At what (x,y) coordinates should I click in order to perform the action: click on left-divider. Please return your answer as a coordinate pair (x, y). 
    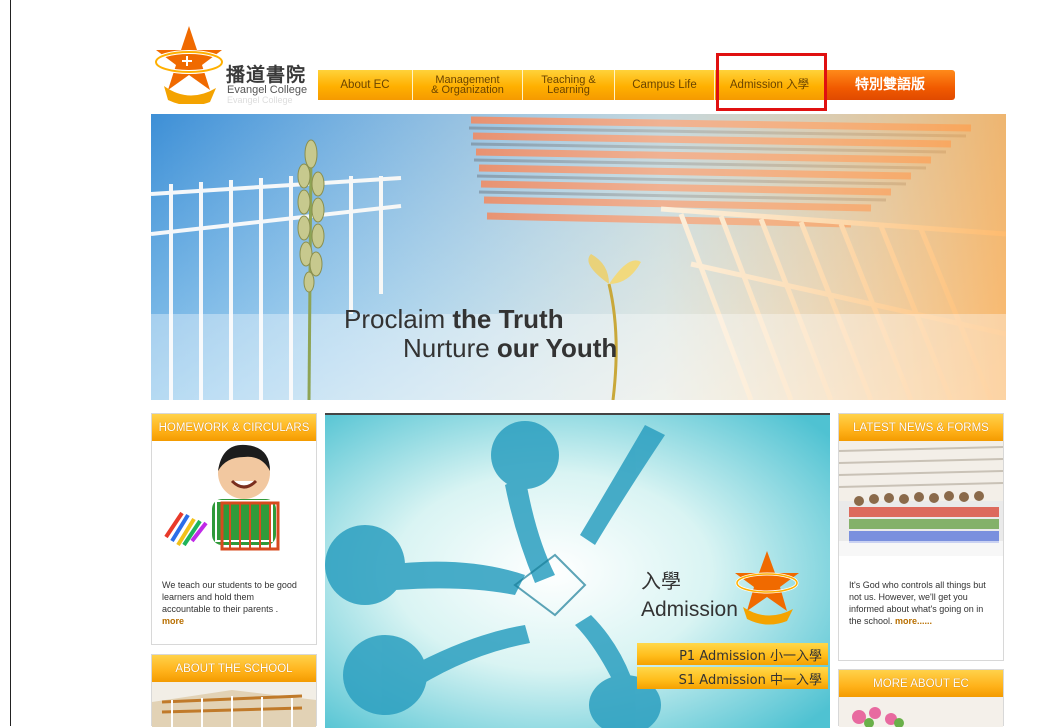
    Looking at the image, I should click on (10, 363).